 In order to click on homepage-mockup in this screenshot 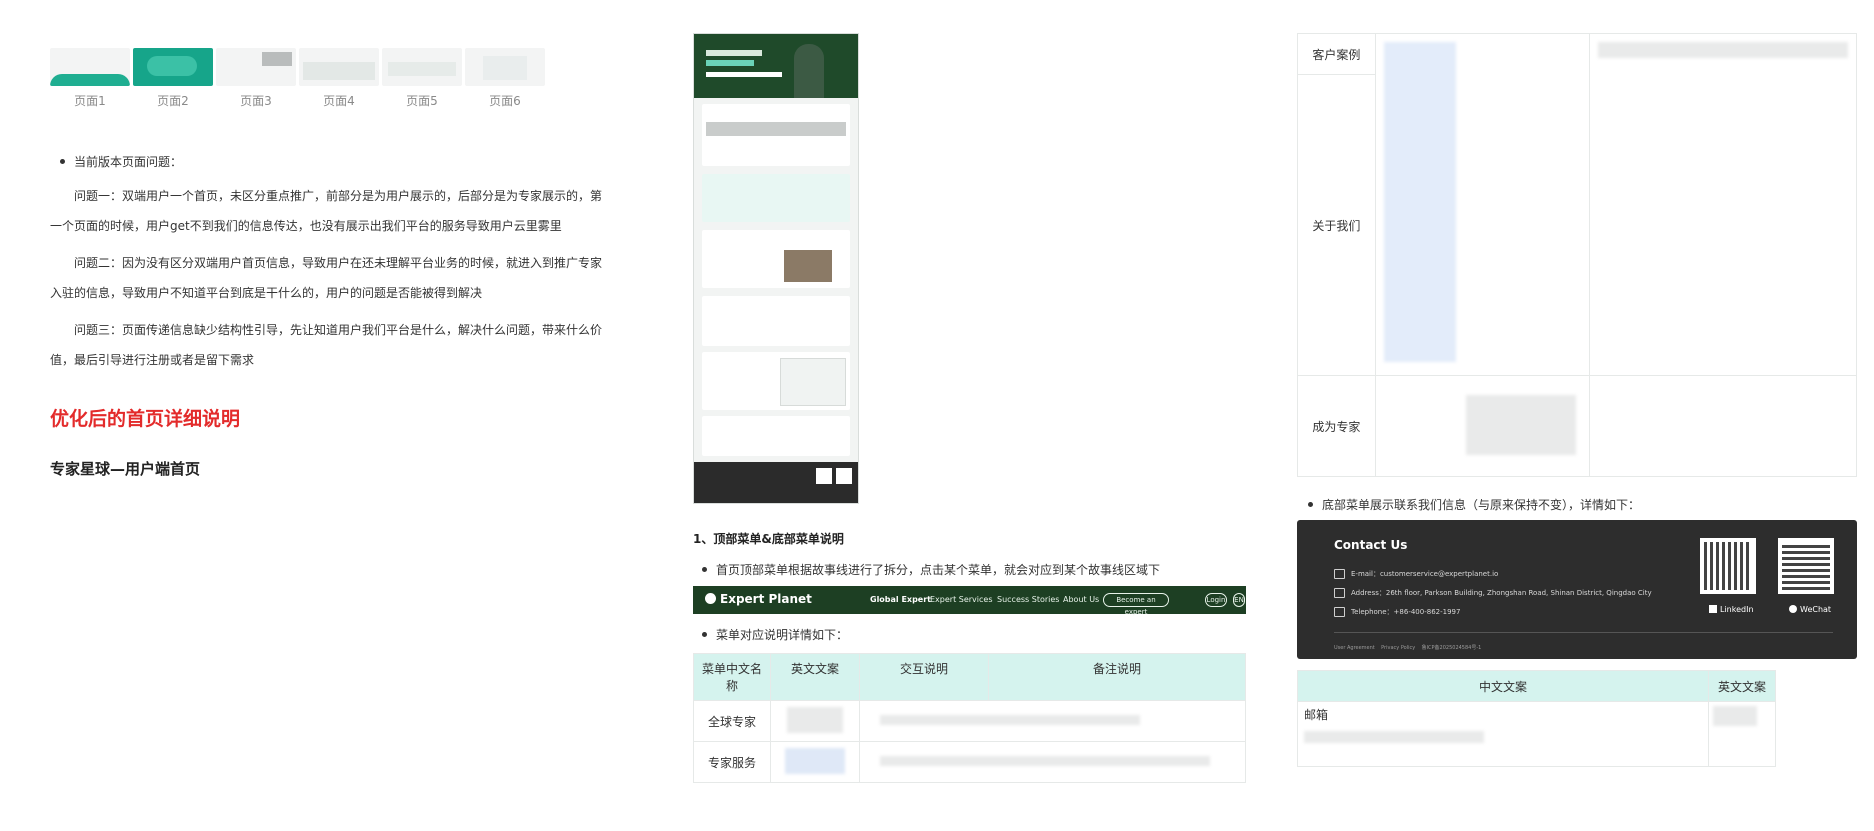, I will do `click(776, 268)`.